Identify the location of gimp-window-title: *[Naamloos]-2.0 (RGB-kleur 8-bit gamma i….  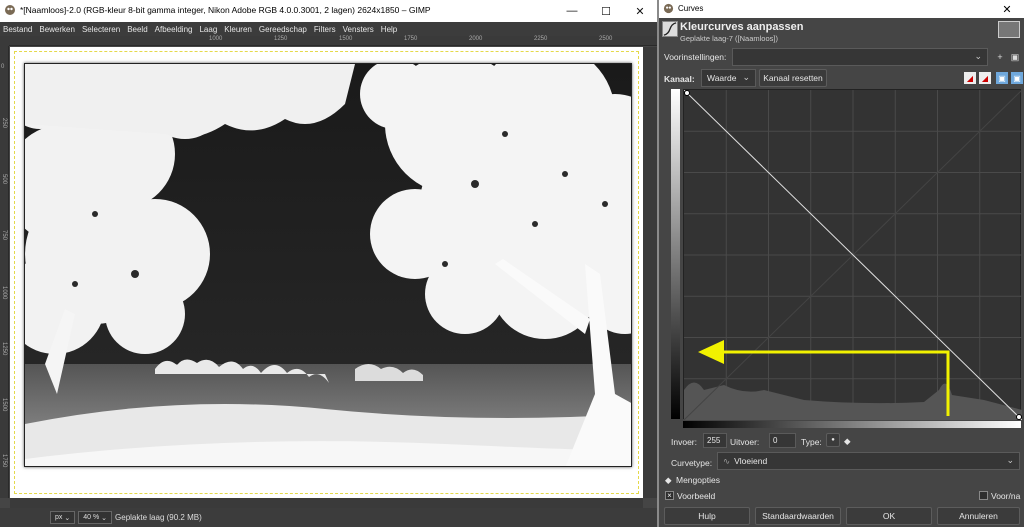
(225, 10).